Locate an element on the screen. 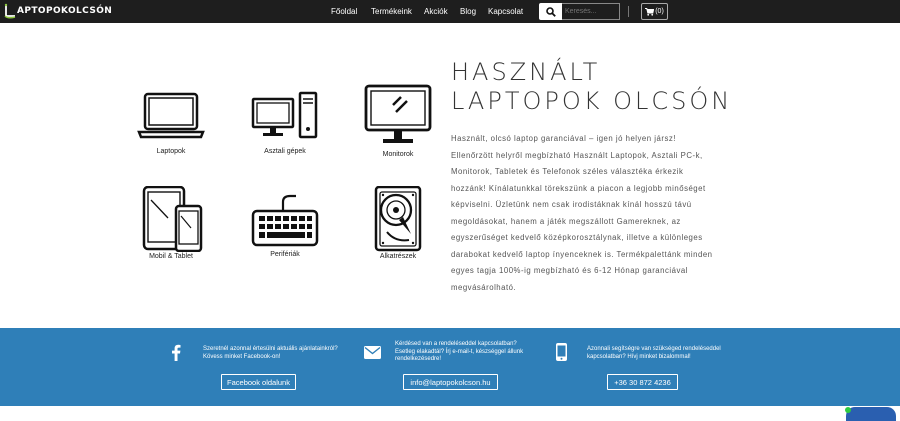  nav-link-akciok: Akciók is located at coordinates (436, 11).